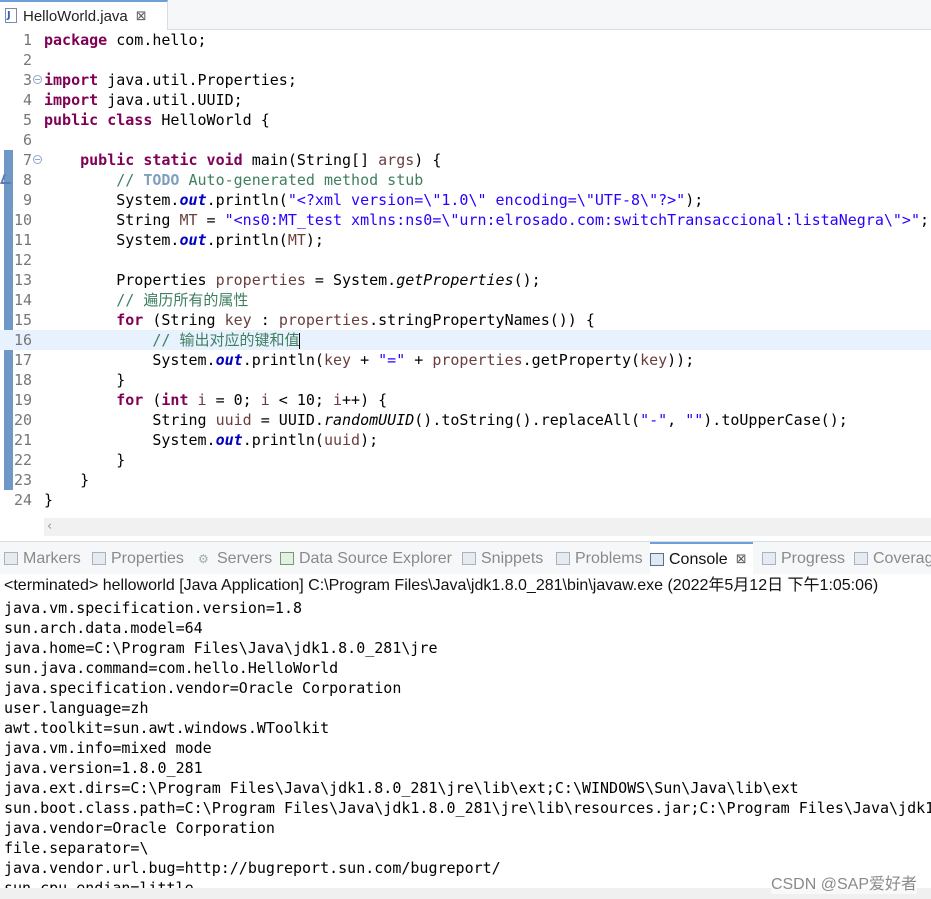 This screenshot has width=931, height=899. Describe the element at coordinates (182, 300) in the screenshot. I see `code-text: // 遍历所有的属性` at that location.